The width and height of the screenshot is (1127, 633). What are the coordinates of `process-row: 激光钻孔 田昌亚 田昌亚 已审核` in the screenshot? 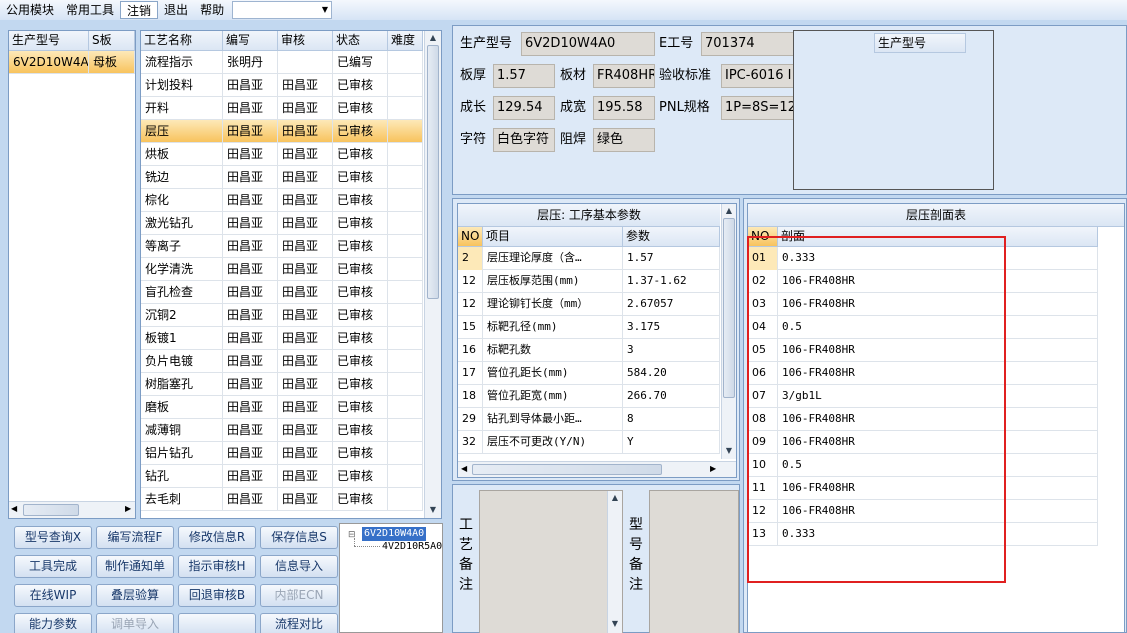 It's located at (282, 223).